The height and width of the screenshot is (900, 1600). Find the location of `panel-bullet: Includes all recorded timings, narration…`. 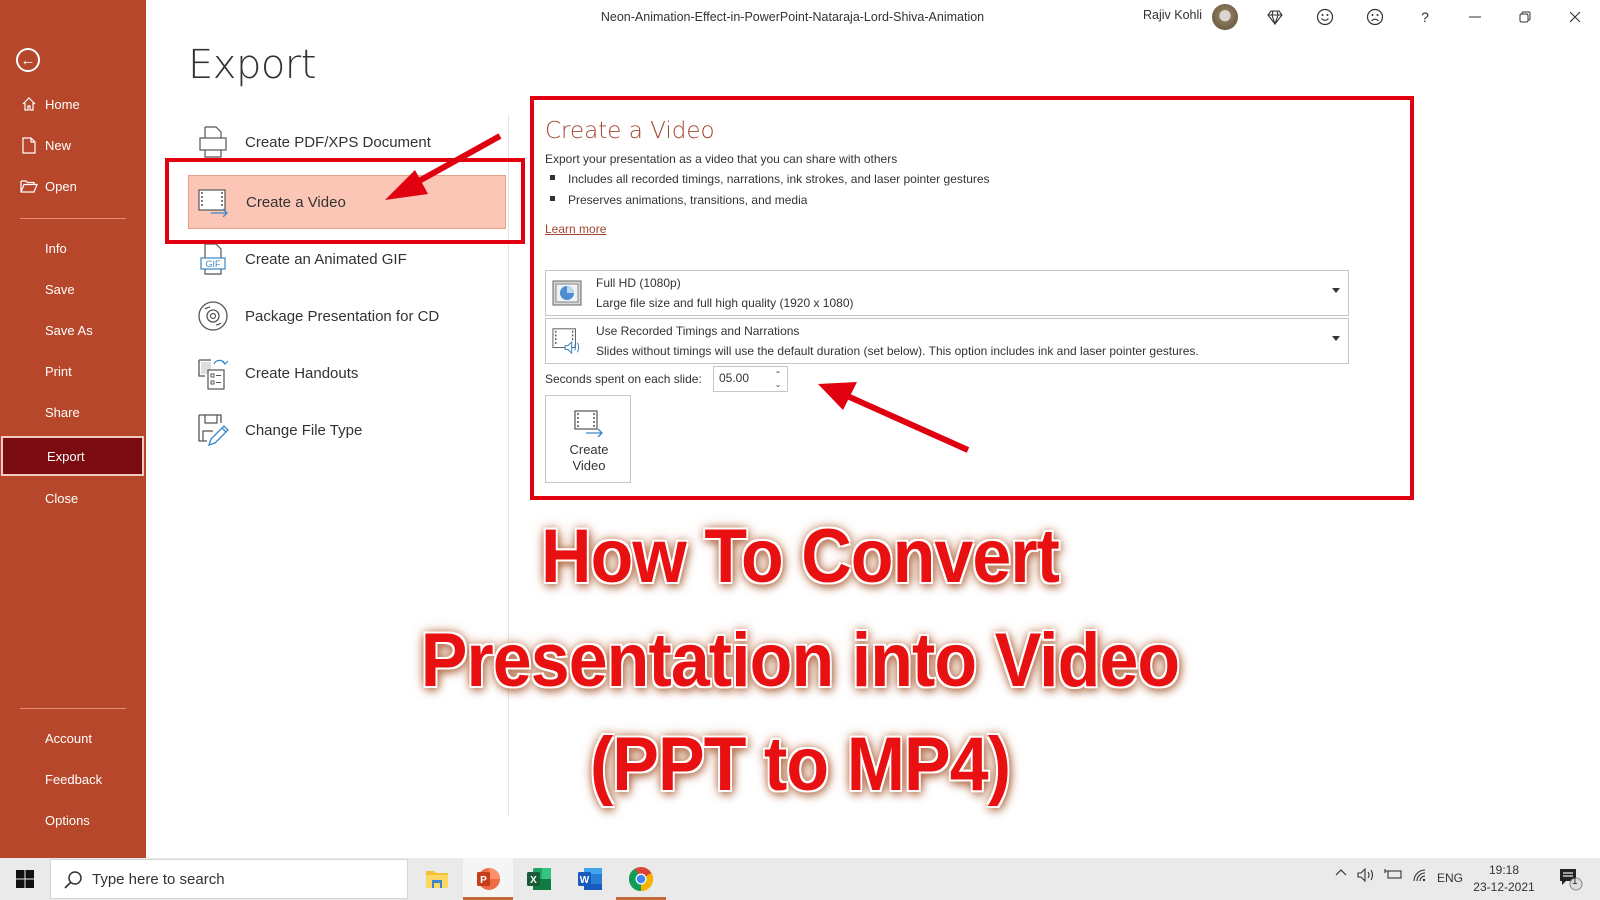

panel-bullet: Includes all recorded timings, narration… is located at coordinates (770, 179).